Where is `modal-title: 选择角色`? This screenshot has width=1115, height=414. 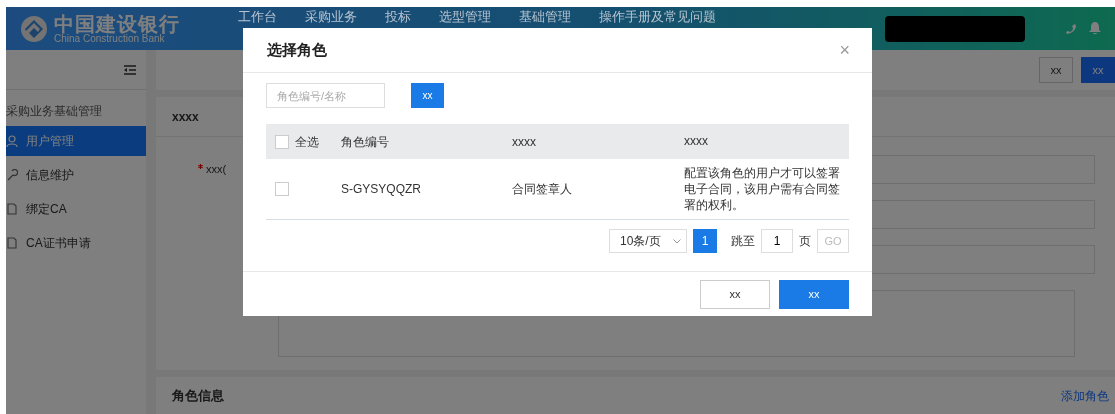
modal-title: 选择角色 is located at coordinates (297, 49).